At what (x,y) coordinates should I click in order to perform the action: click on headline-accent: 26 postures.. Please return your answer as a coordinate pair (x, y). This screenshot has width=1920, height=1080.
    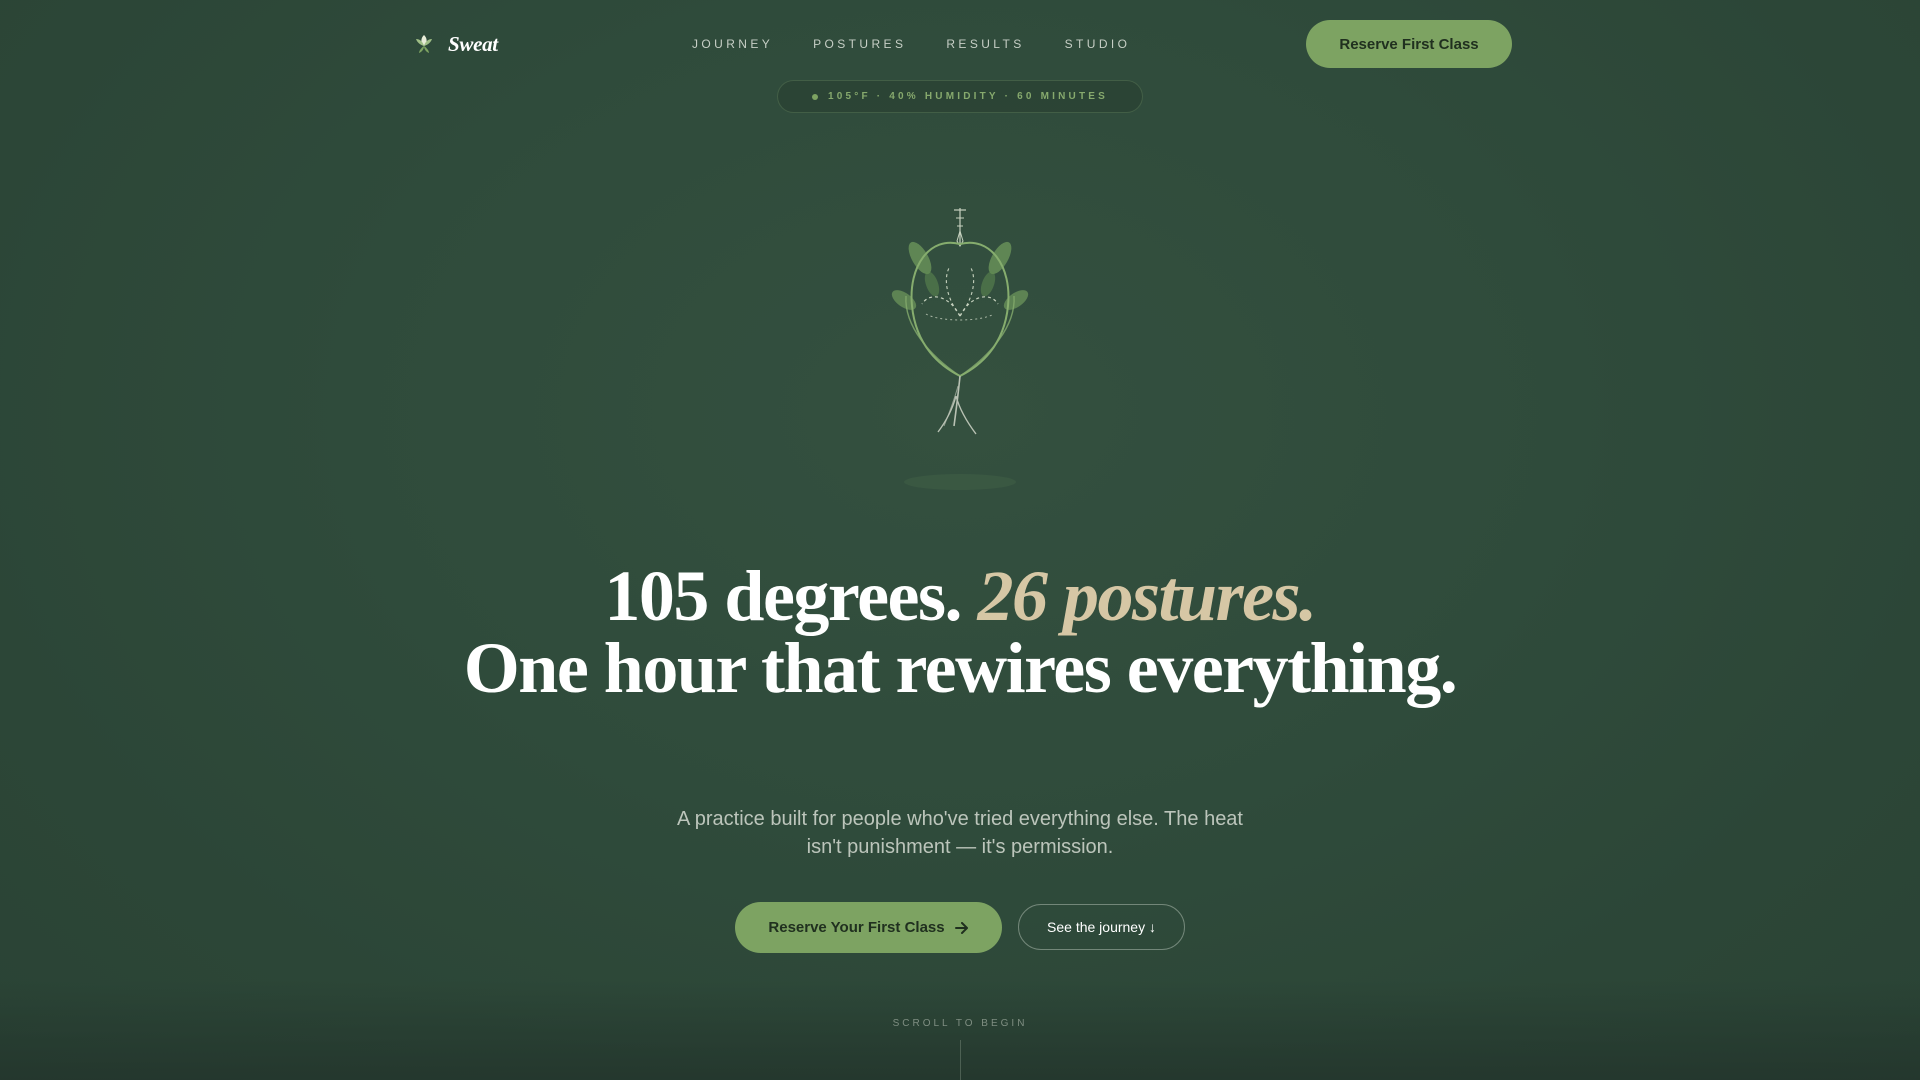
    Looking at the image, I should click on (1147, 596).